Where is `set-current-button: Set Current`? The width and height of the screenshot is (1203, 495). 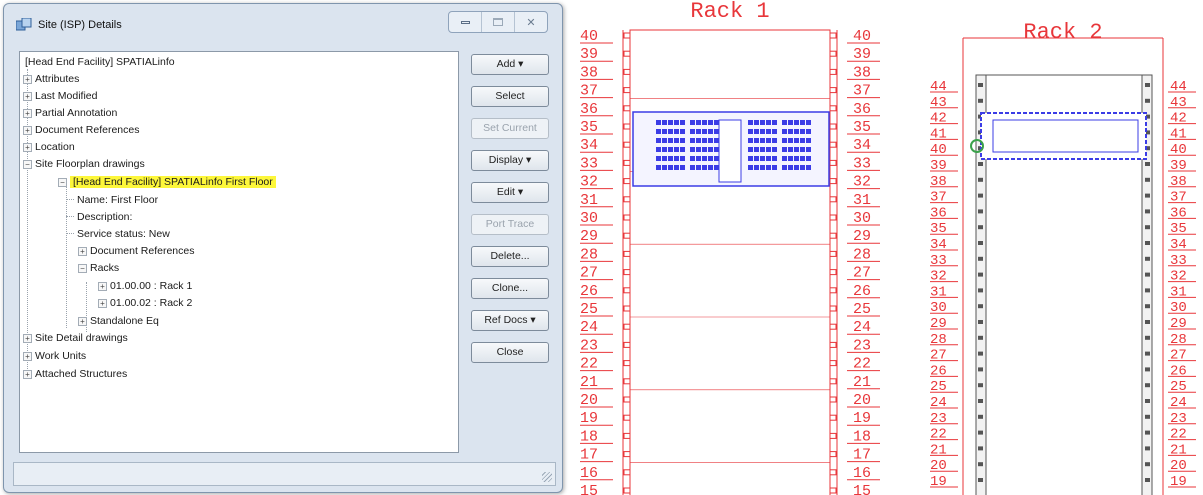
set-current-button: Set Current is located at coordinates (510, 128).